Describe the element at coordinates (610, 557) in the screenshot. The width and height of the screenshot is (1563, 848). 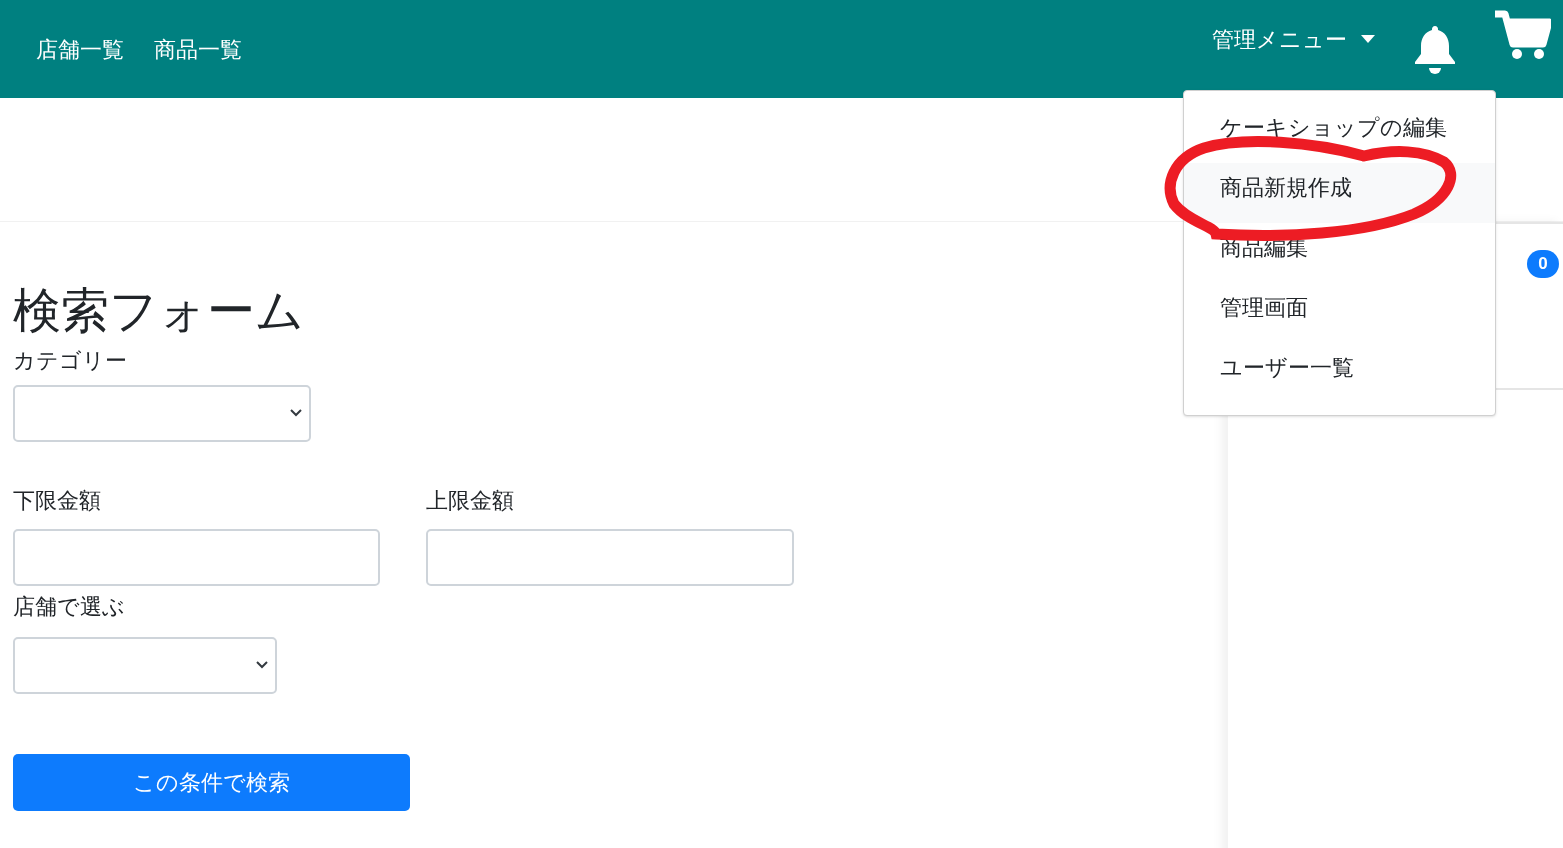
I see `max-price-input` at that location.